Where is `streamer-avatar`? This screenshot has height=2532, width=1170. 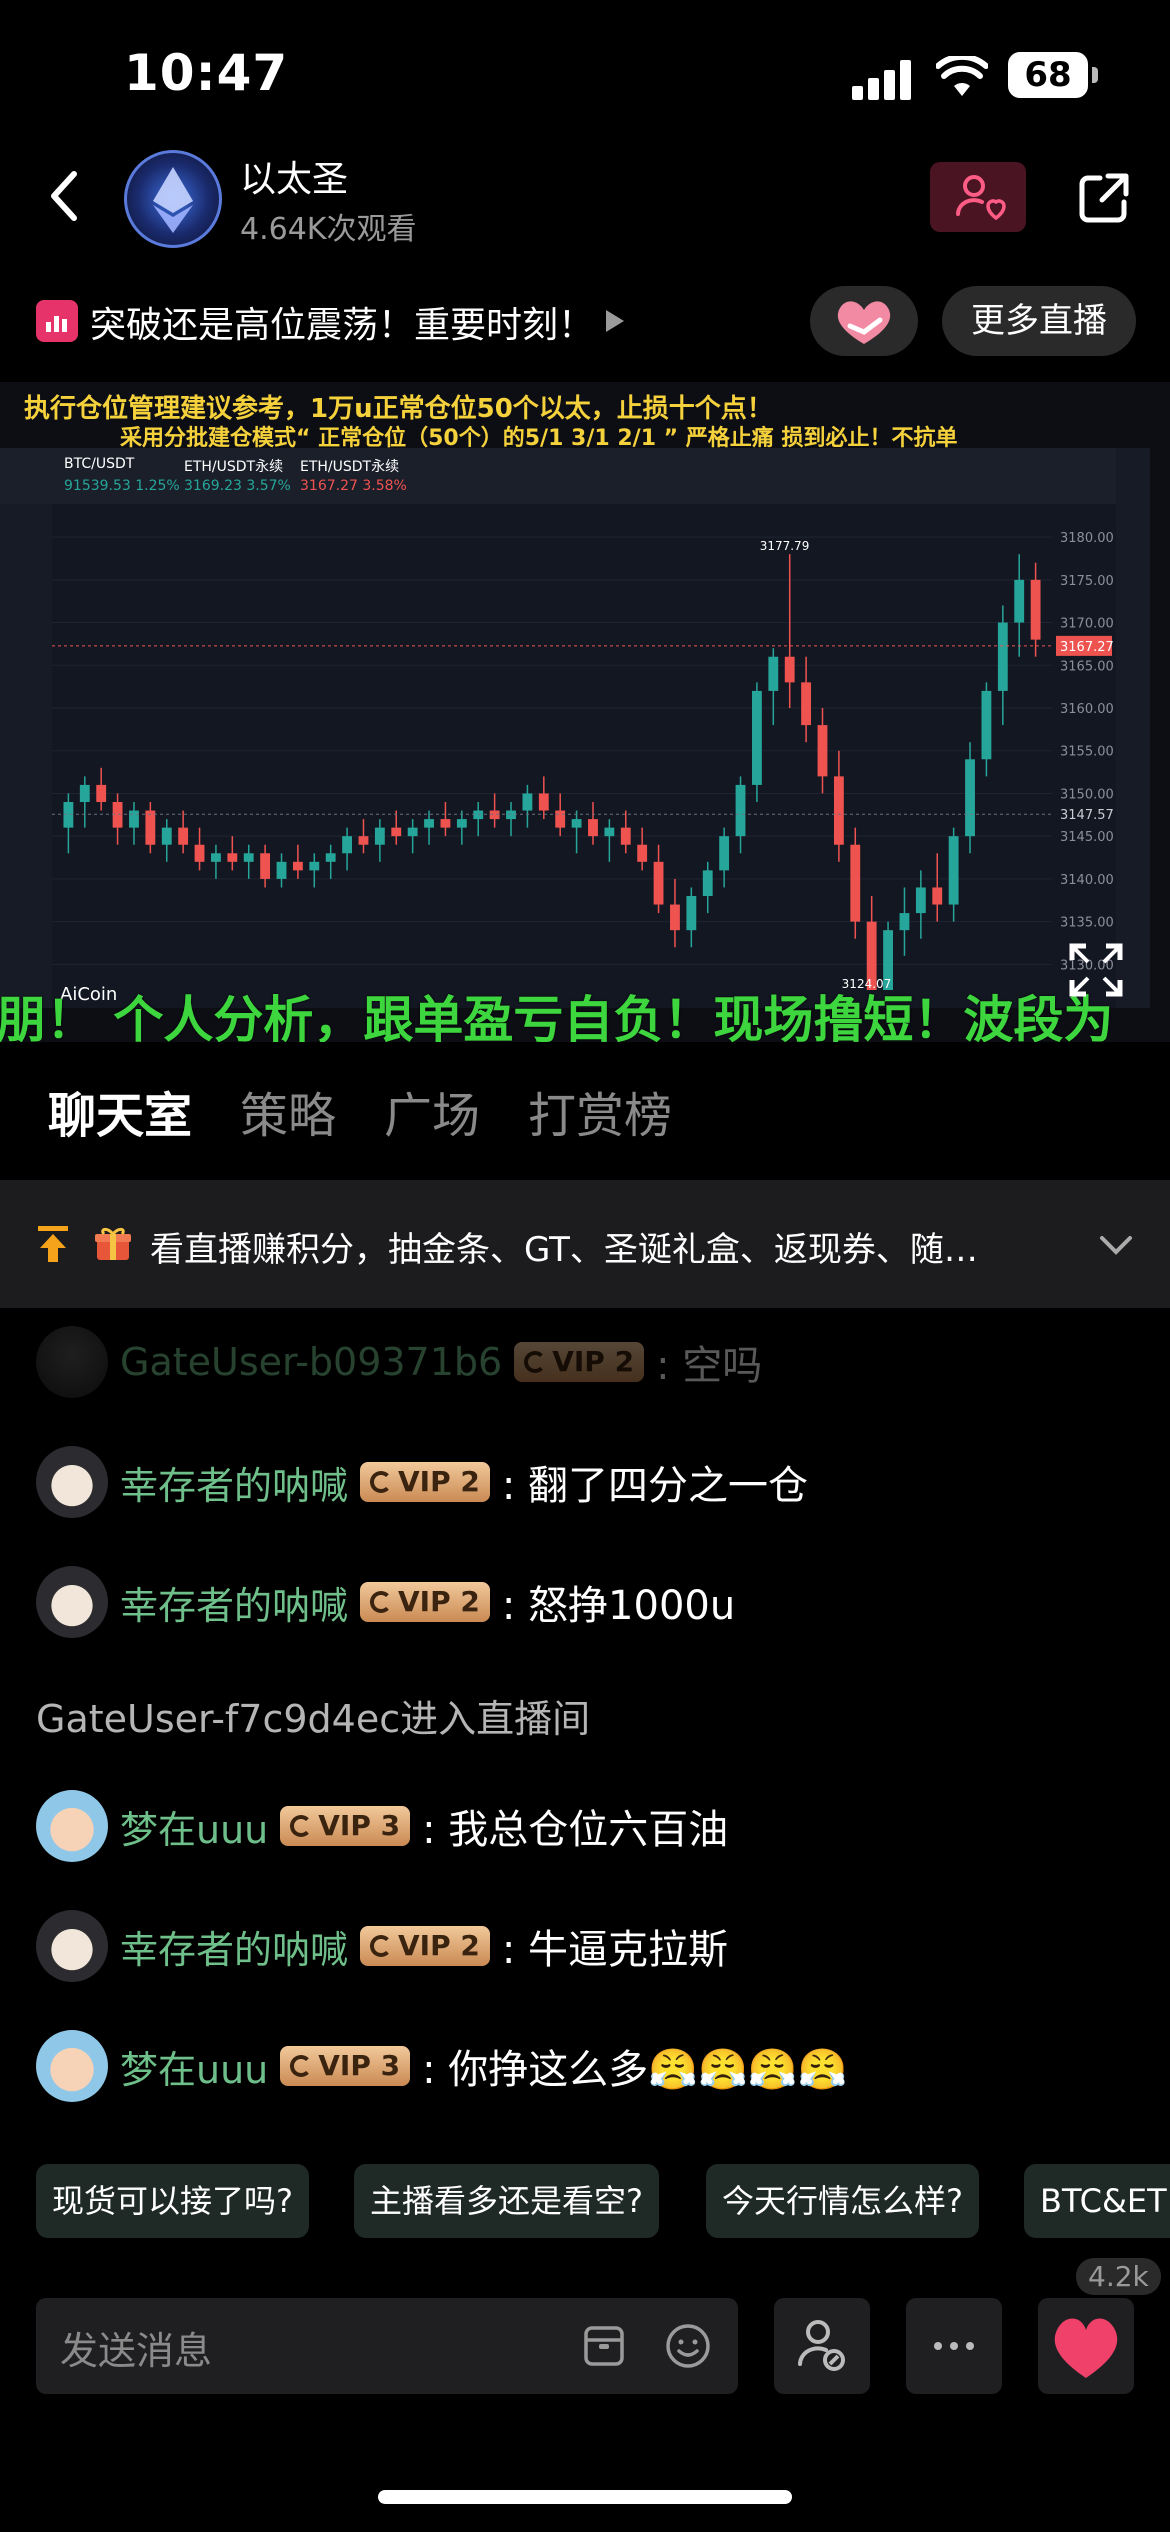
streamer-avatar is located at coordinates (173, 199).